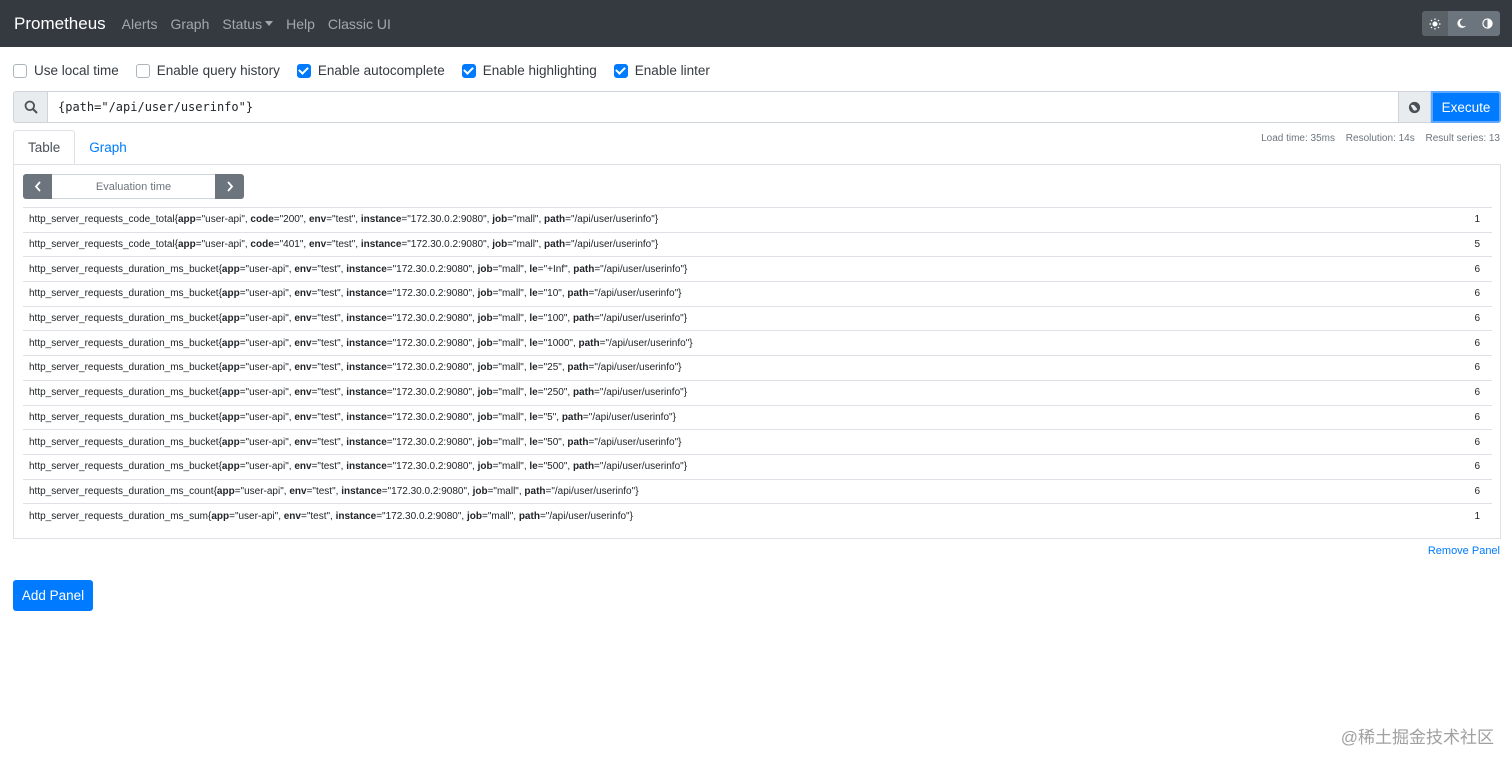 This screenshot has height=765, width=1512. I want to click on chevron-right-icon, so click(229, 186).